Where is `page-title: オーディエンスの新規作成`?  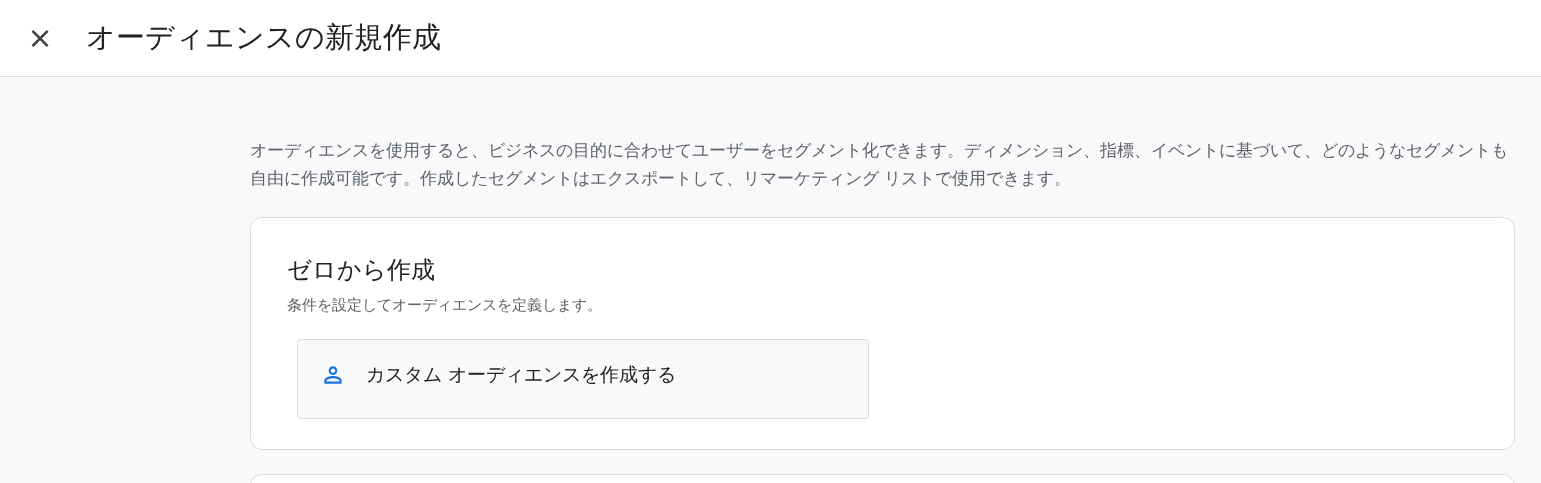 page-title: オーディエンスの新規作成 is located at coordinates (263, 37).